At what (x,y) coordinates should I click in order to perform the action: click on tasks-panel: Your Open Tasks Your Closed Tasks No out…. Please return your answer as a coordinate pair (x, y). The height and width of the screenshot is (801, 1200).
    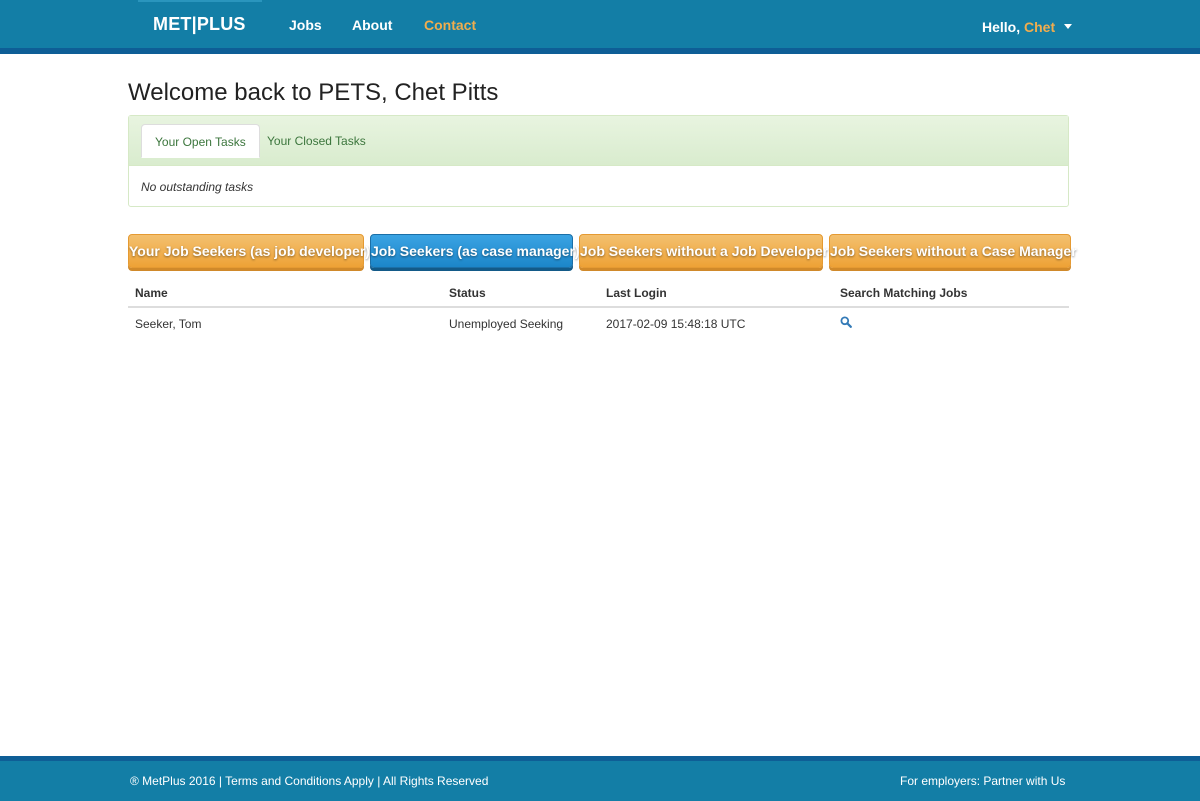
    Looking at the image, I should click on (598, 161).